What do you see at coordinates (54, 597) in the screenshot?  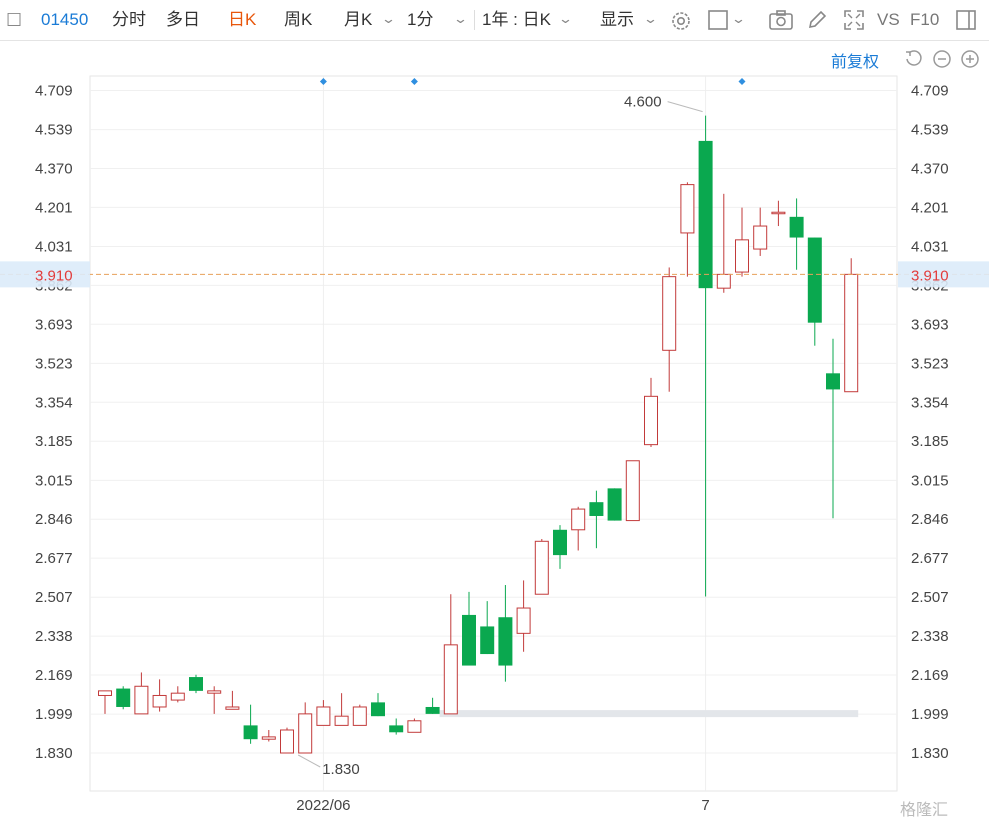 I see `y-tick-label-left: 2.507` at bounding box center [54, 597].